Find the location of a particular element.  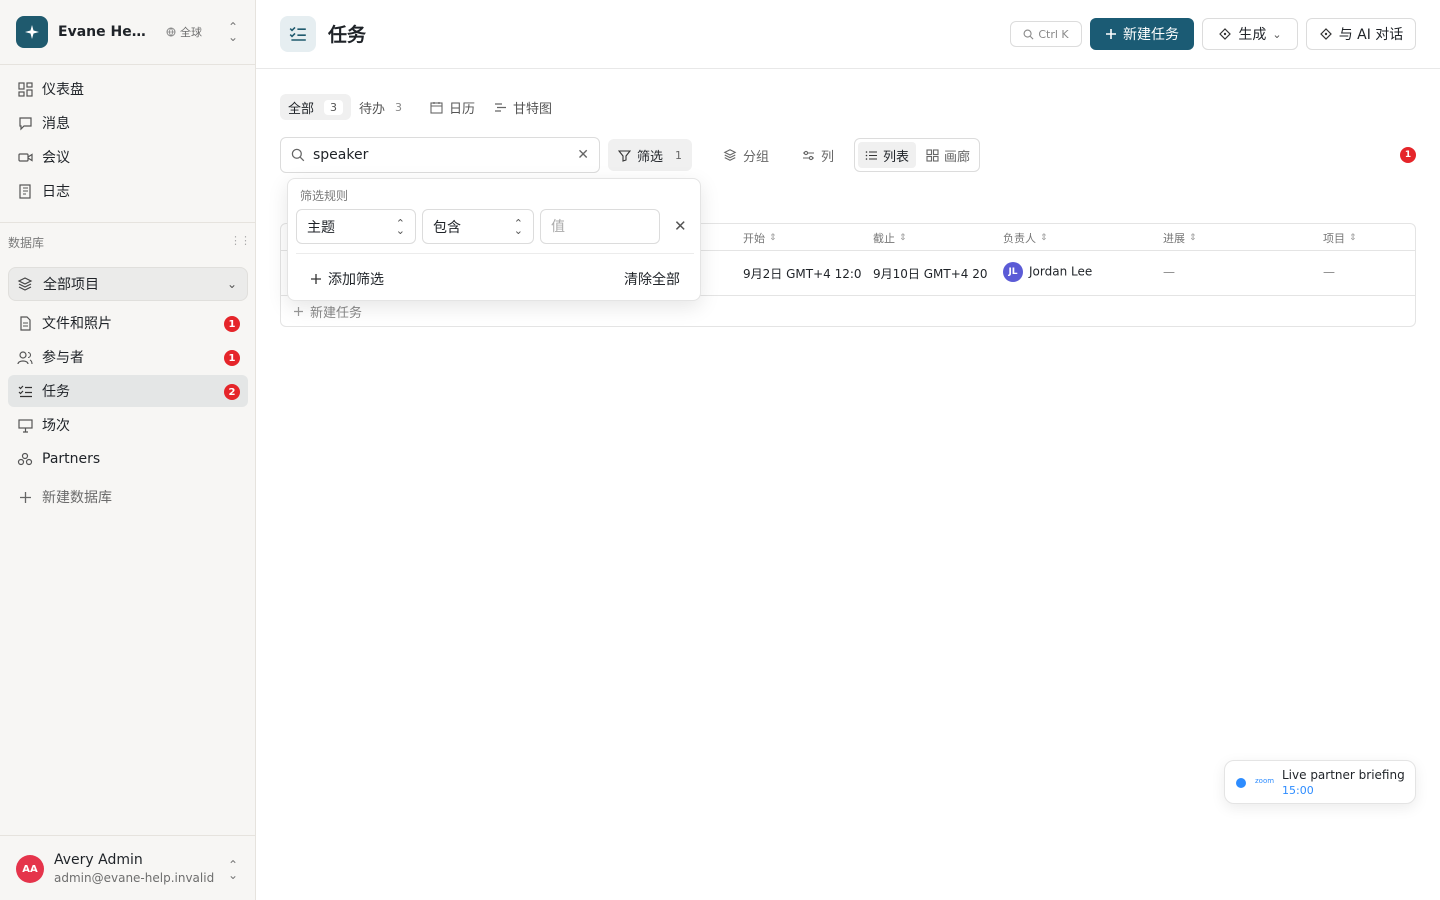

meeting-notification: zoom Live partner briefing 15:00 is located at coordinates (1320, 782).